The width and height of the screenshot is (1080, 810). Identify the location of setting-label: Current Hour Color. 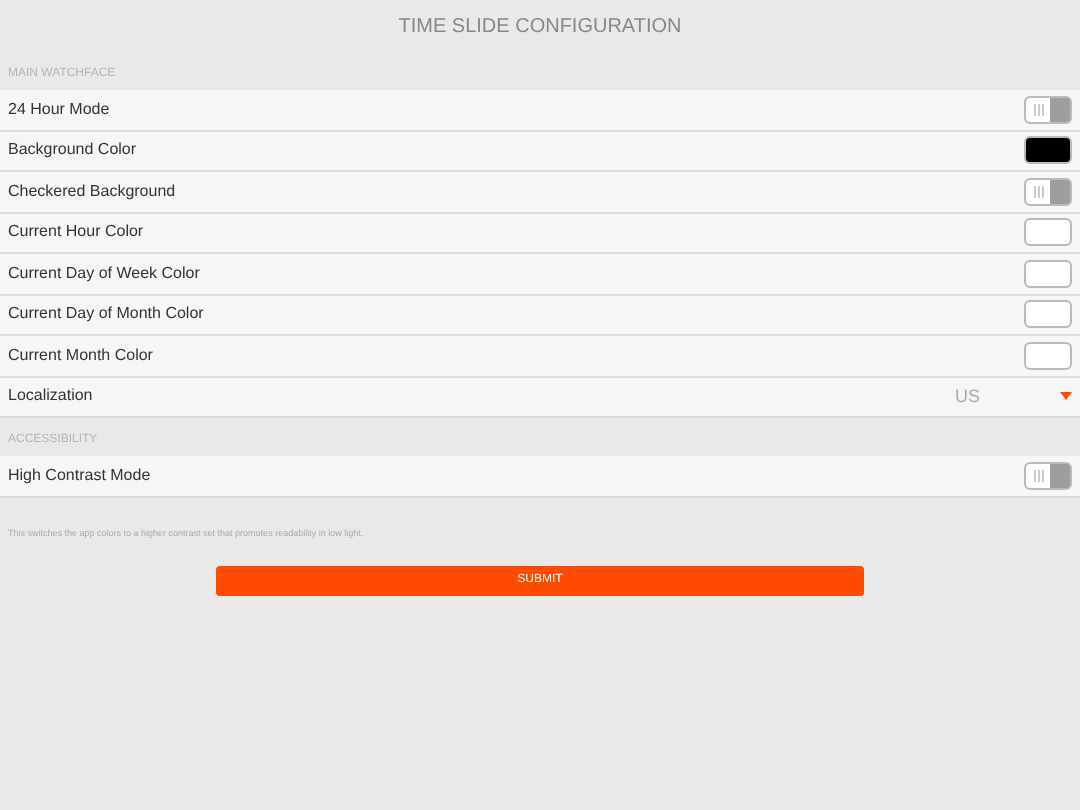
(76, 232).